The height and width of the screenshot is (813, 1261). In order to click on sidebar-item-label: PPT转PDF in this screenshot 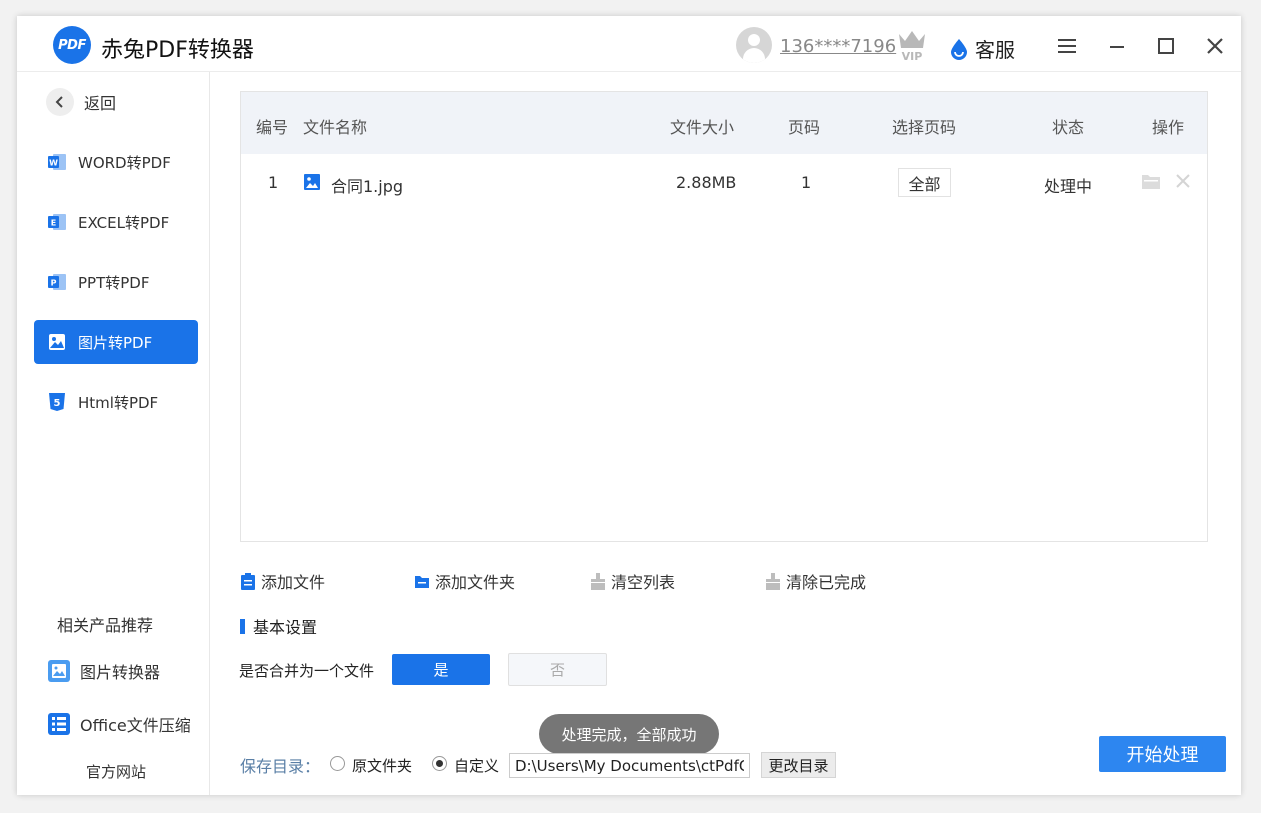, I will do `click(114, 282)`.